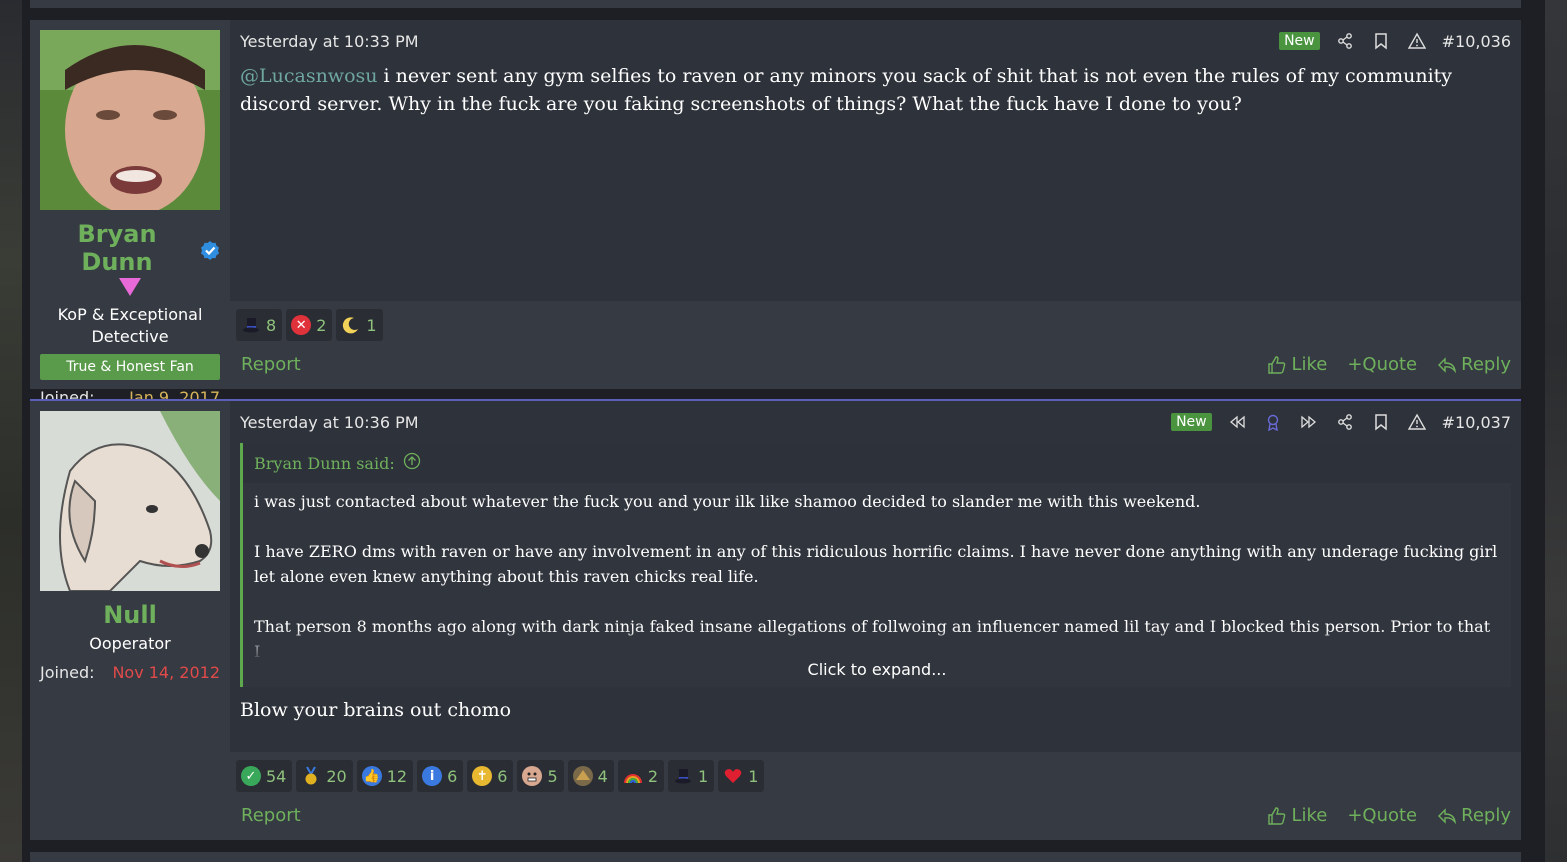  I want to click on reaction-heart: 1, so click(741, 776).